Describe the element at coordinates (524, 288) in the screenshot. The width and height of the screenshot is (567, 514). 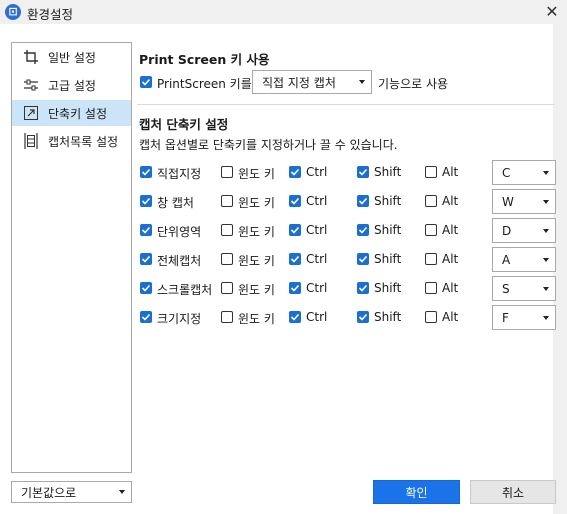
I see `shortcut-key-select: S` at that location.